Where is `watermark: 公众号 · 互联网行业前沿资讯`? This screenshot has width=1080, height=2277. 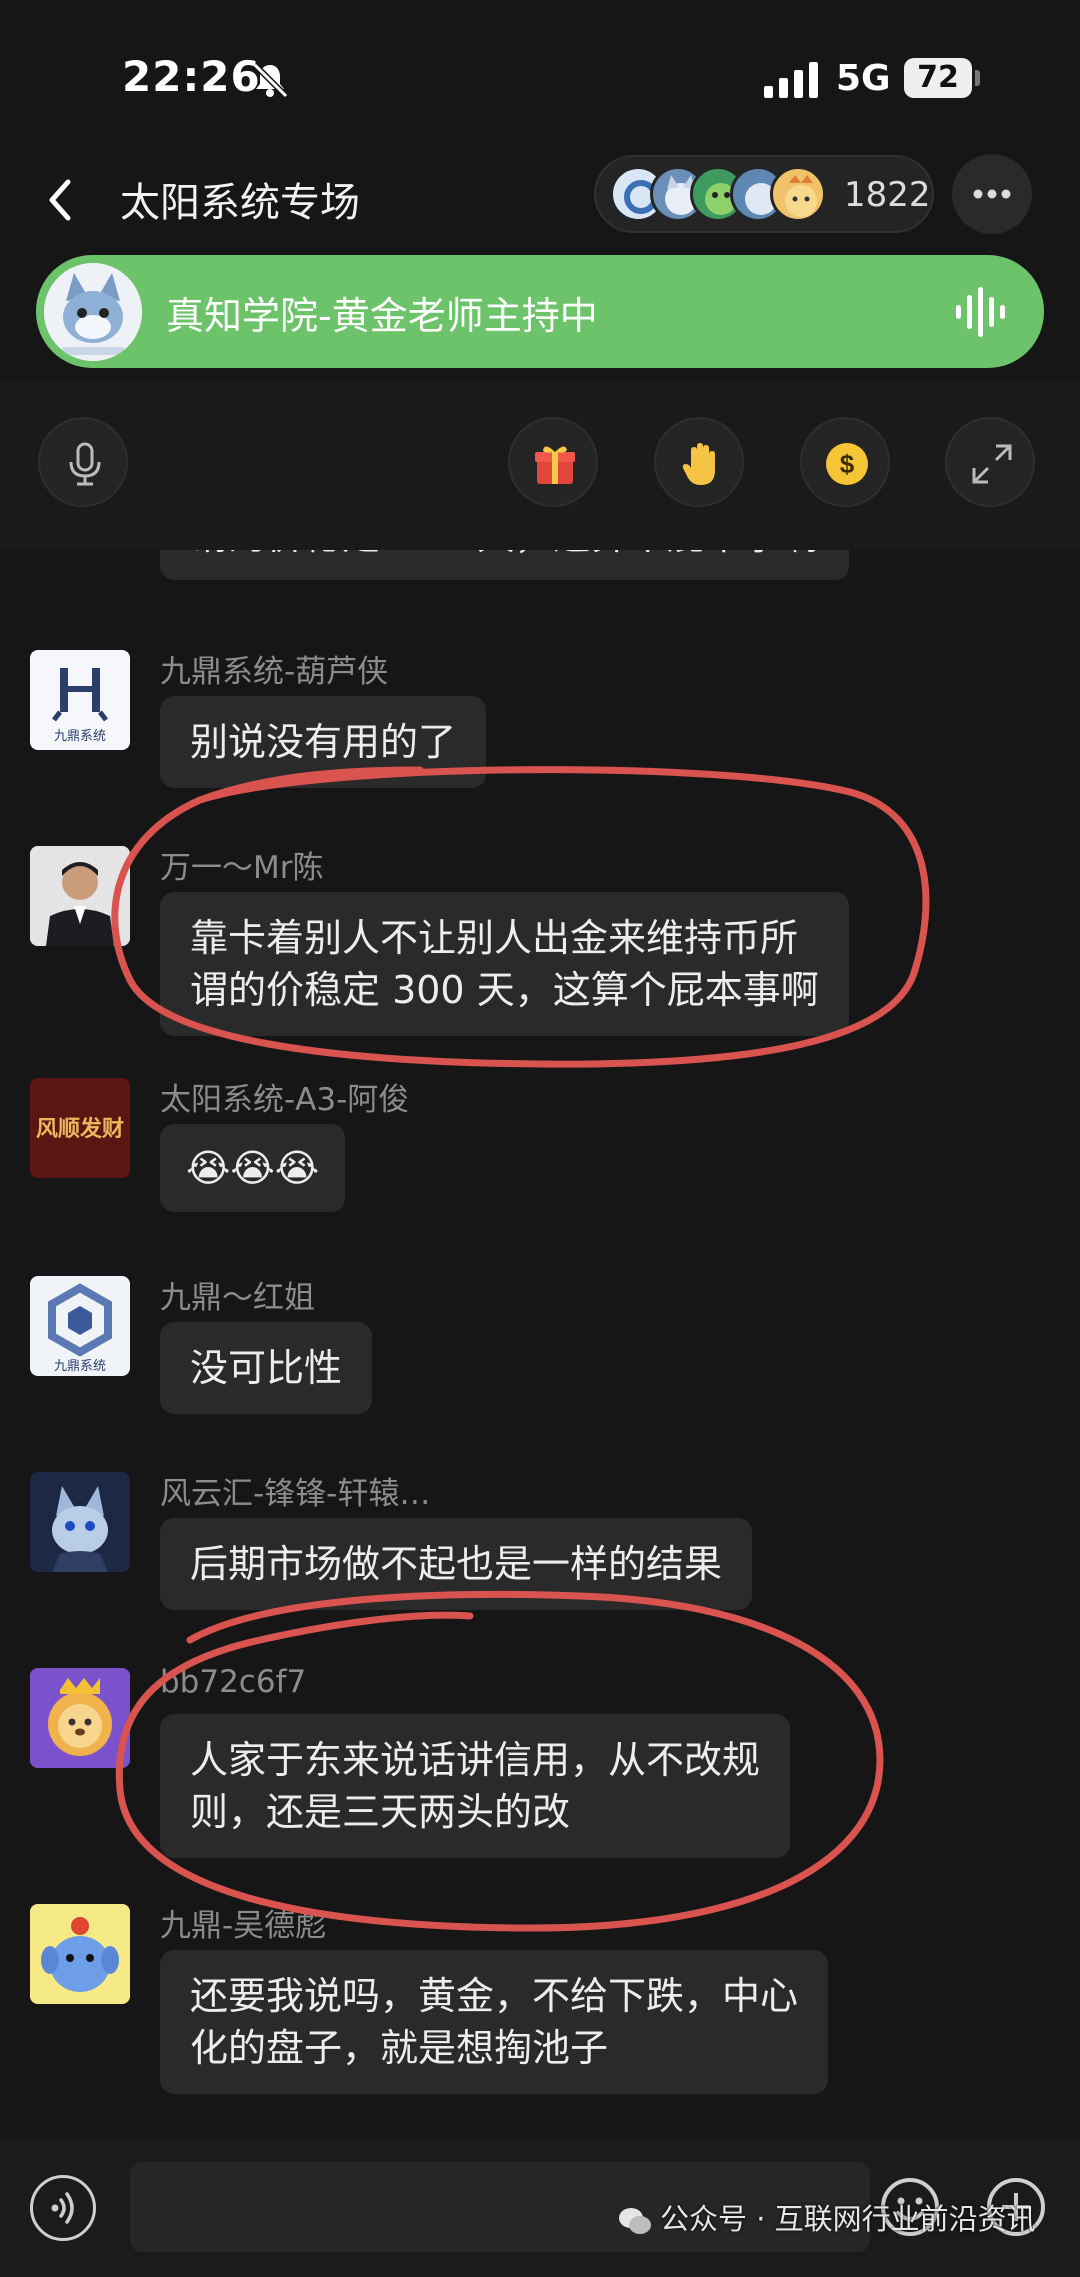
watermark: 公众号 · 互联网行业前沿资讯 is located at coordinates (827, 2219).